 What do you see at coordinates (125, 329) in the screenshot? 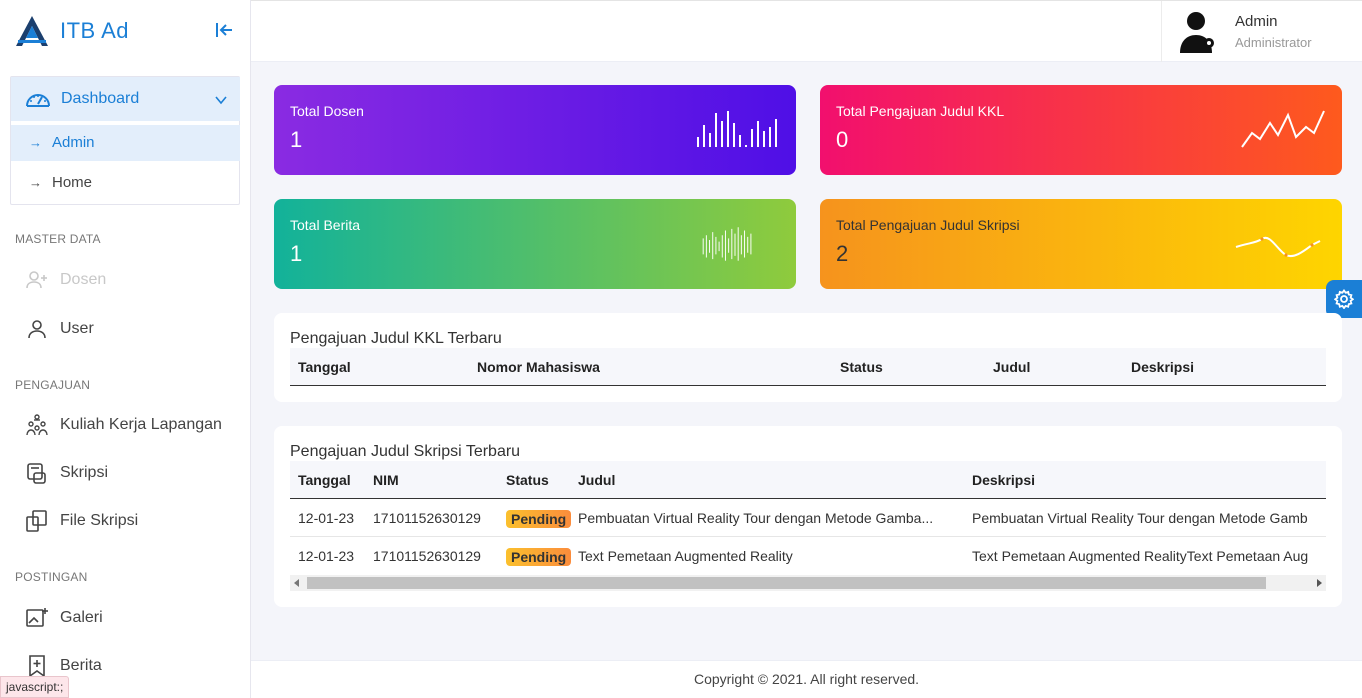
I see `sidebar-item-user: User` at bounding box center [125, 329].